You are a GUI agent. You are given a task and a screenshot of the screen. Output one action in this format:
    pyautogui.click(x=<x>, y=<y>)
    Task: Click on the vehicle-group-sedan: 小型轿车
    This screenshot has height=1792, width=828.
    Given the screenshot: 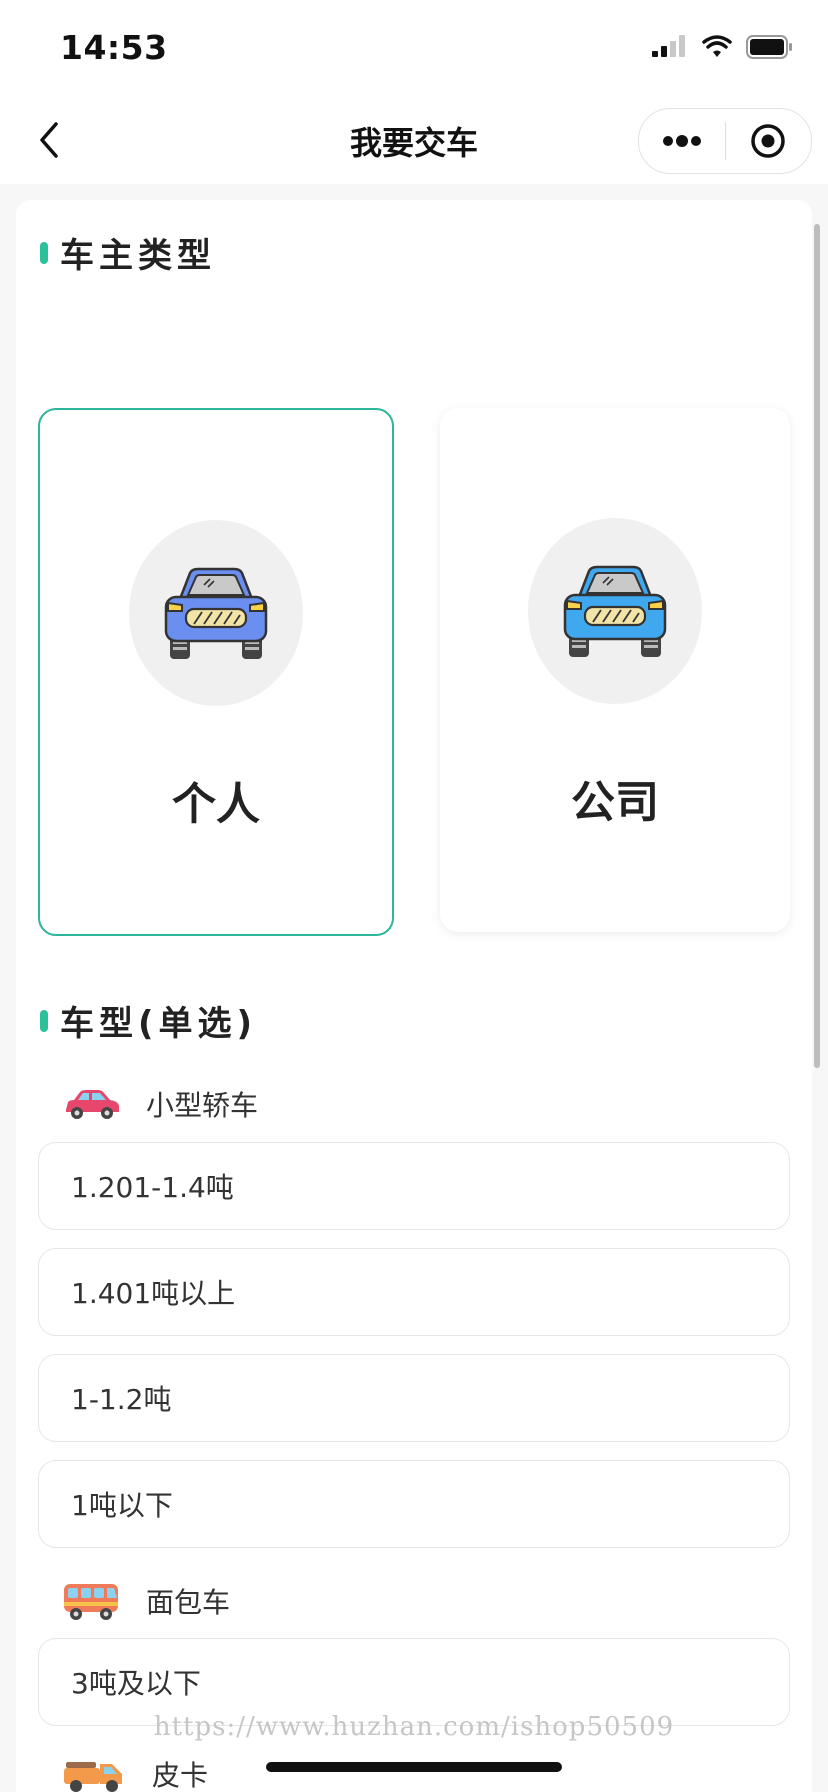 What is the action you would take?
    pyautogui.click(x=160, y=1104)
    